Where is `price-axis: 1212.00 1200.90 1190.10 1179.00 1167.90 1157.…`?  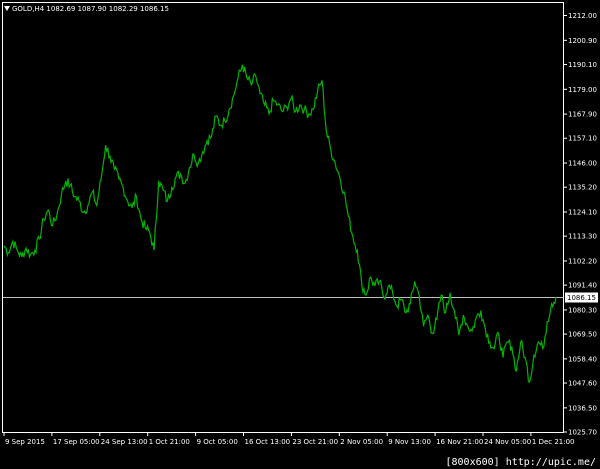 price-axis: 1212.00 1200.90 1190.10 1179.00 1167.90 1157.… is located at coordinates (580, 224).